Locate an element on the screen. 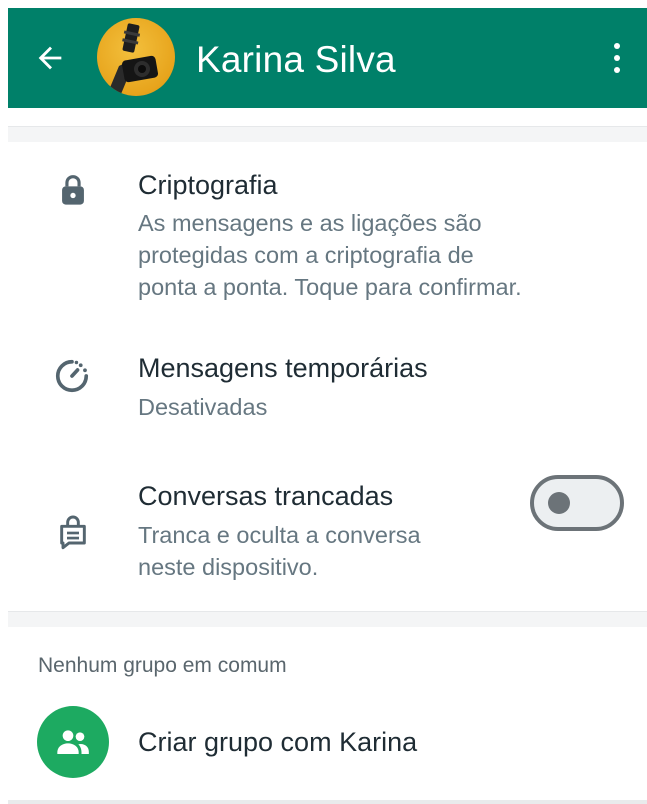 The height and width of the screenshot is (804, 647). more-vertical-icon is located at coordinates (617, 46).